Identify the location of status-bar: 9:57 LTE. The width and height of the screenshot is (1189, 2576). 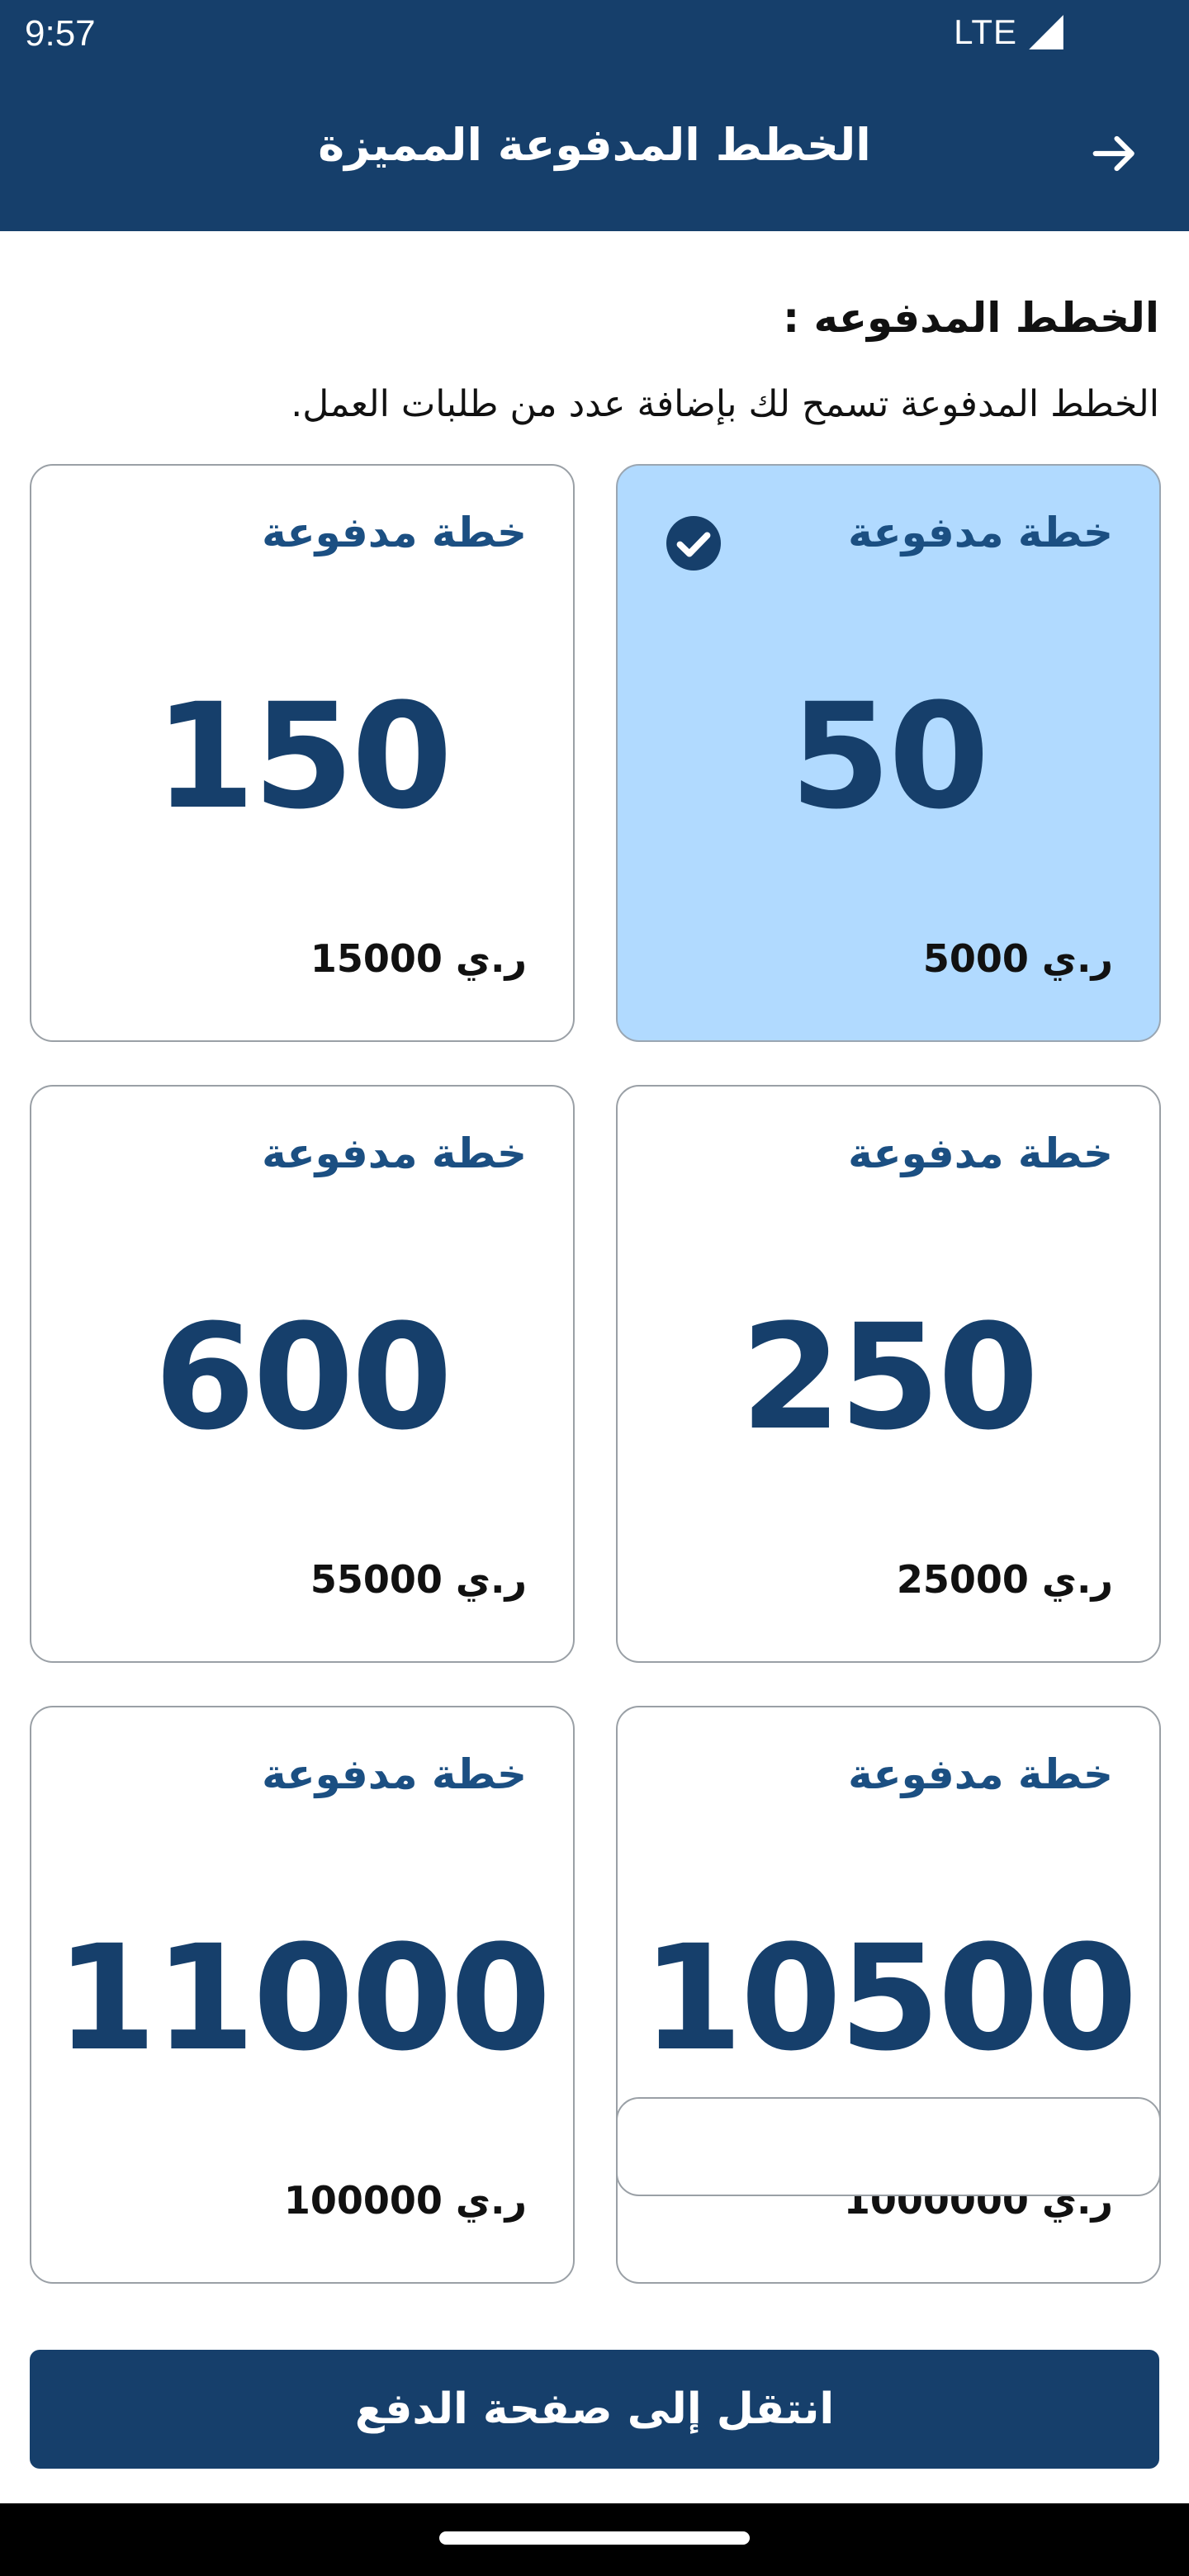
(594, 34).